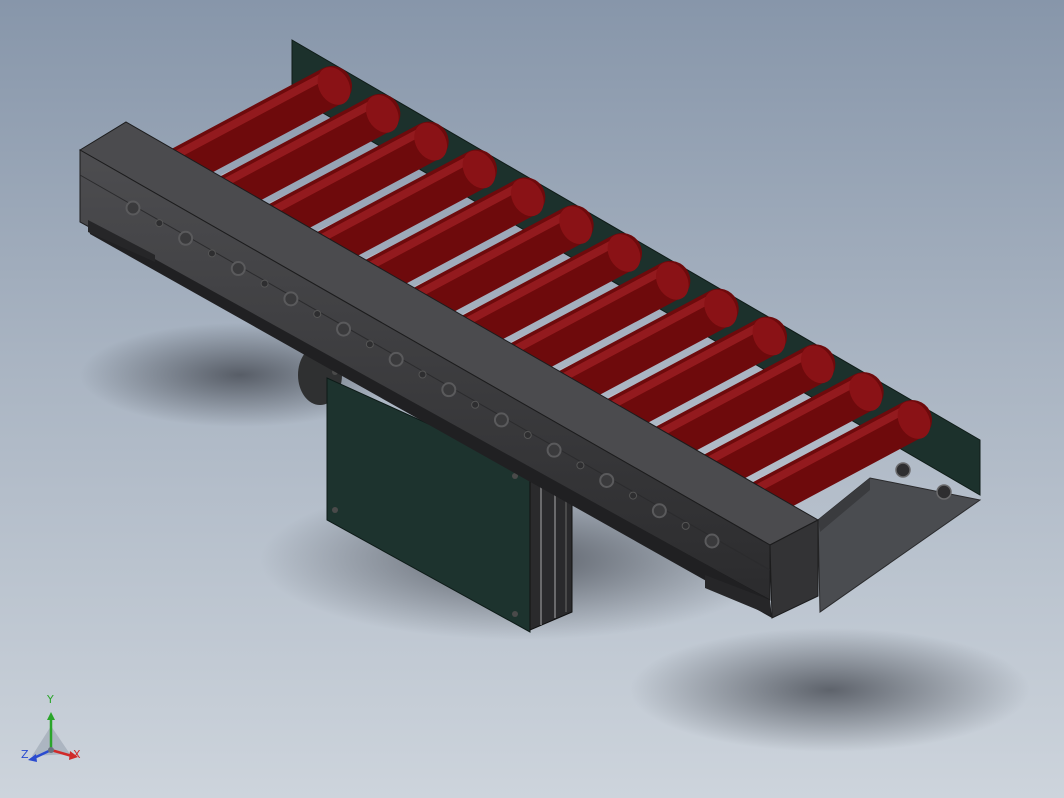 This screenshot has width=1064, height=798. Describe the element at coordinates (50, 699) in the screenshot. I see `triad-y-label: Y` at that location.